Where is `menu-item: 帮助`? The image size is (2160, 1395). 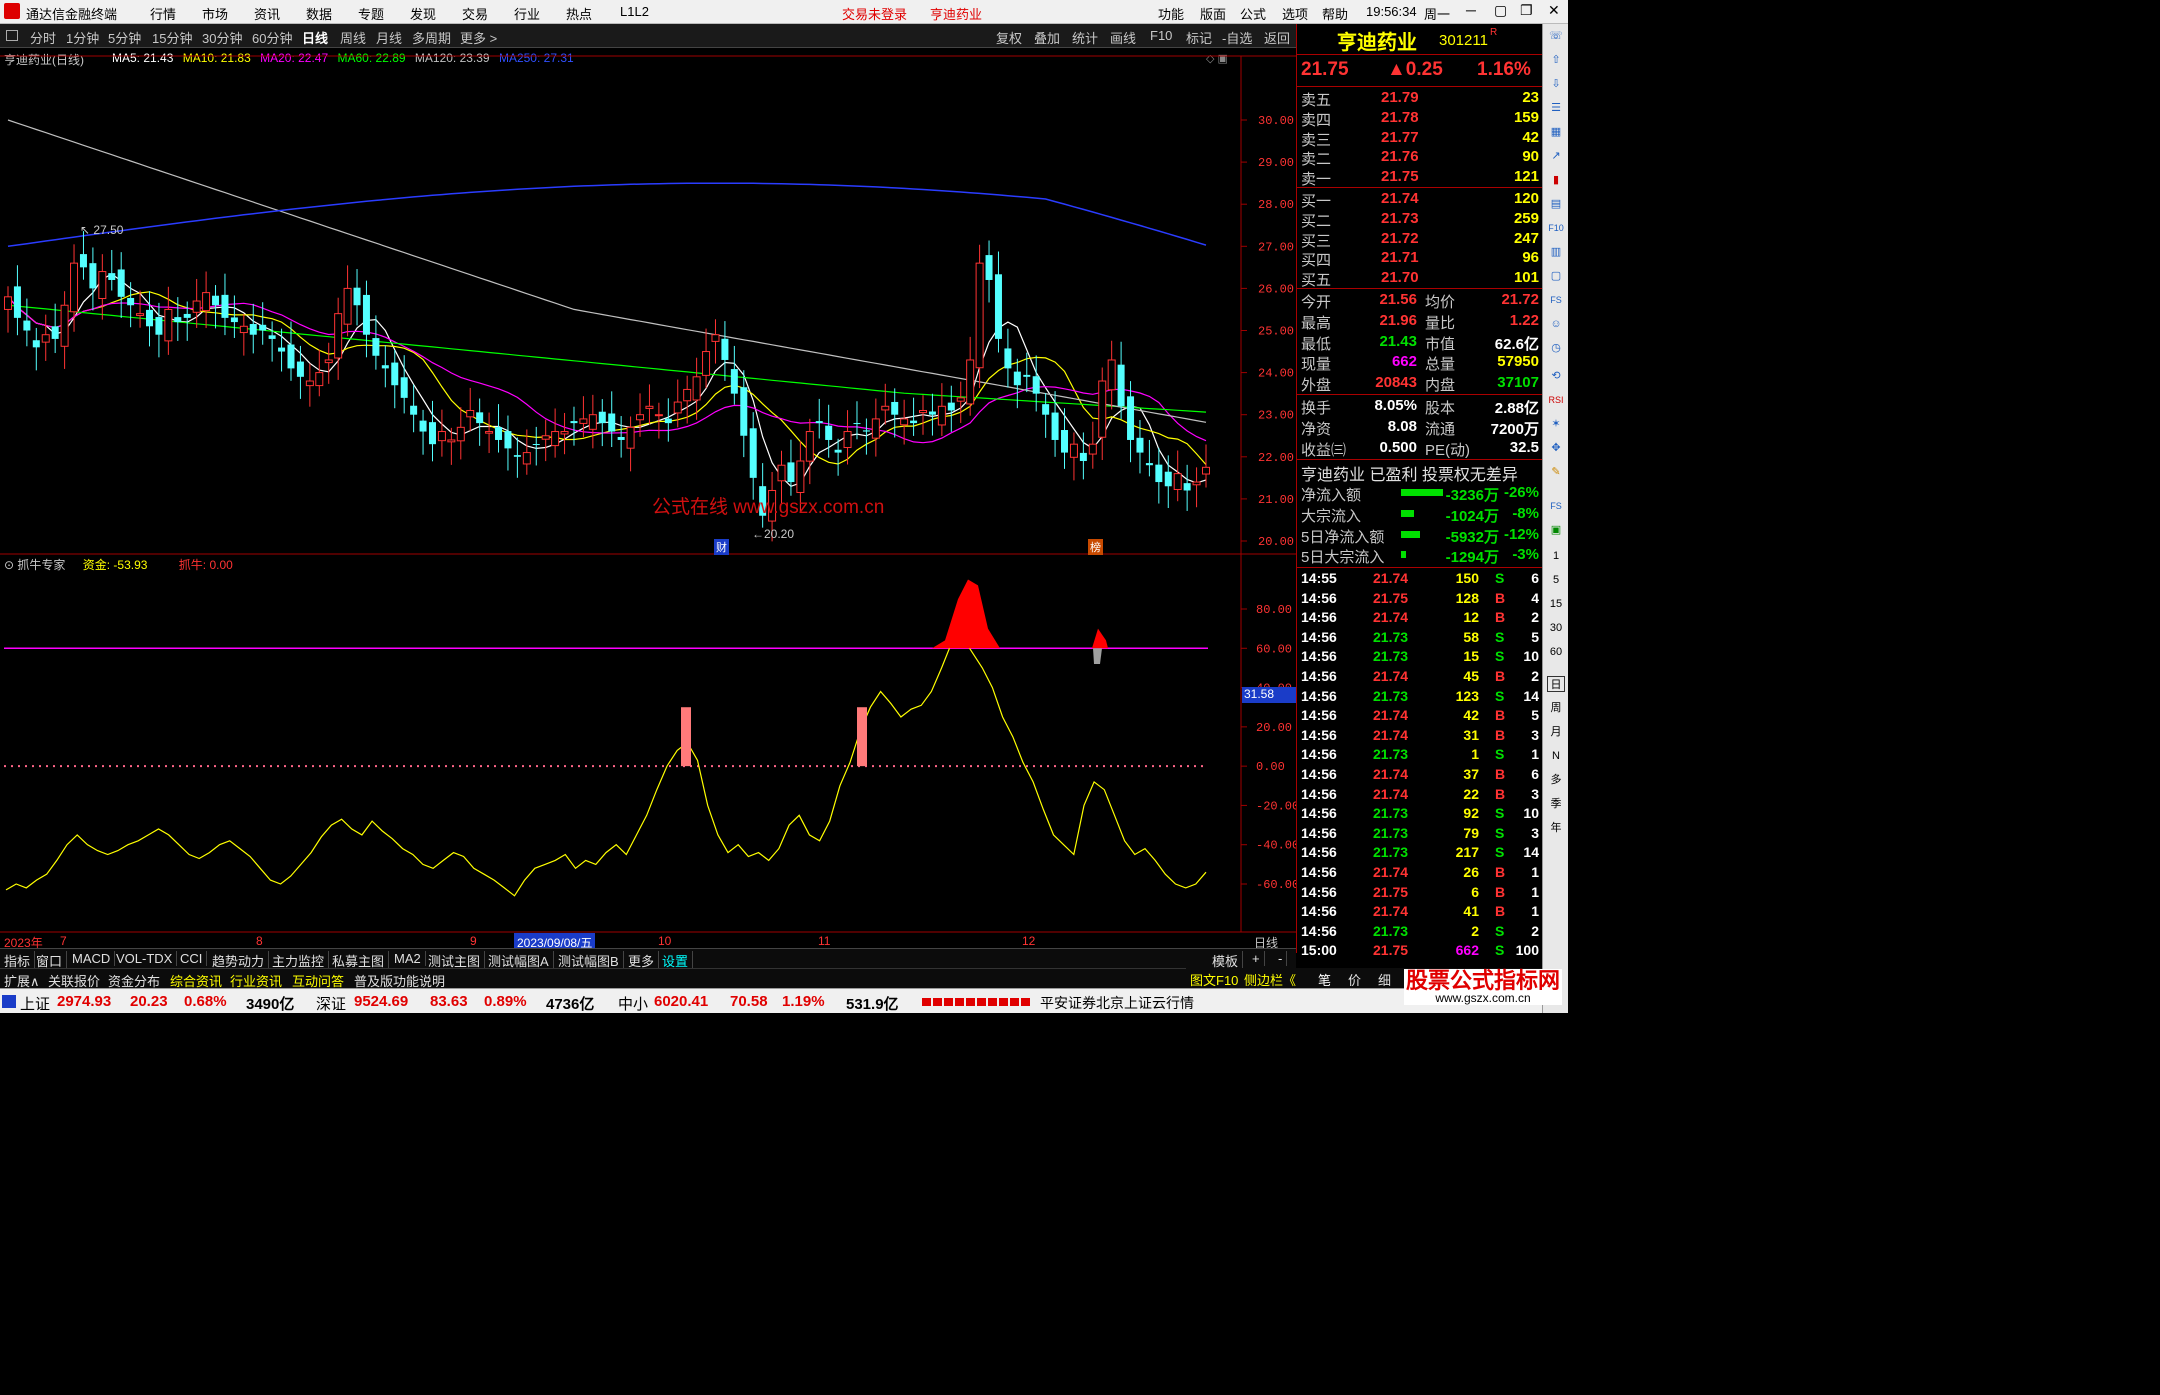 menu-item: 帮助 is located at coordinates (1335, 13).